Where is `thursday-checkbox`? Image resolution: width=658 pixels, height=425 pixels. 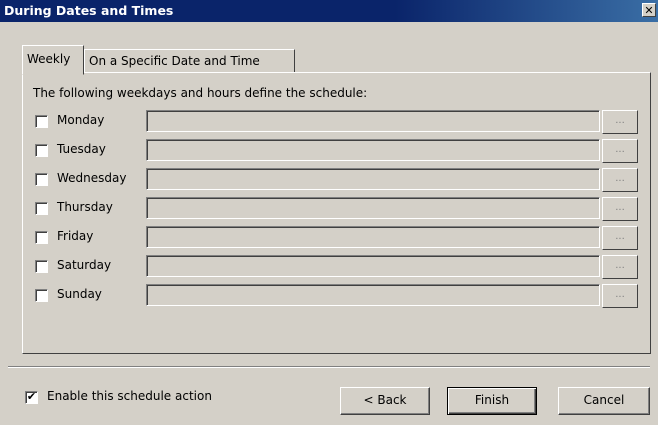
thursday-checkbox is located at coordinates (41, 208).